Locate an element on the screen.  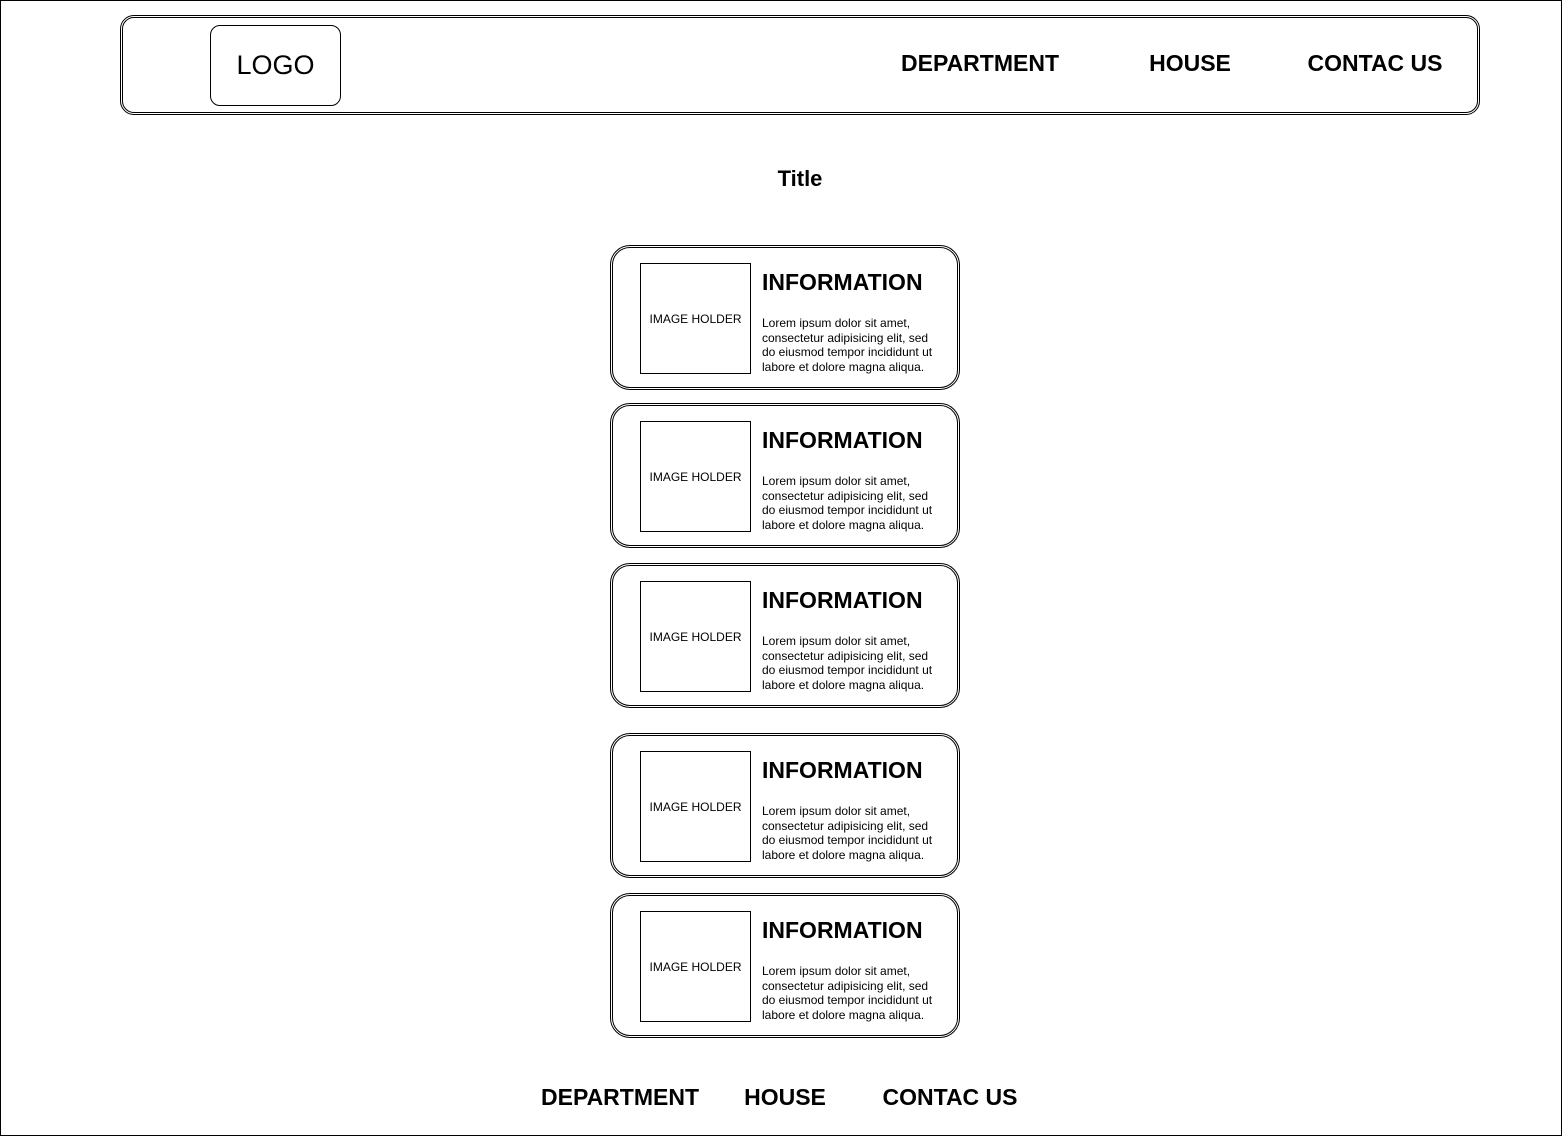
footer-nav-house: HOUSE is located at coordinates (785, 1097).